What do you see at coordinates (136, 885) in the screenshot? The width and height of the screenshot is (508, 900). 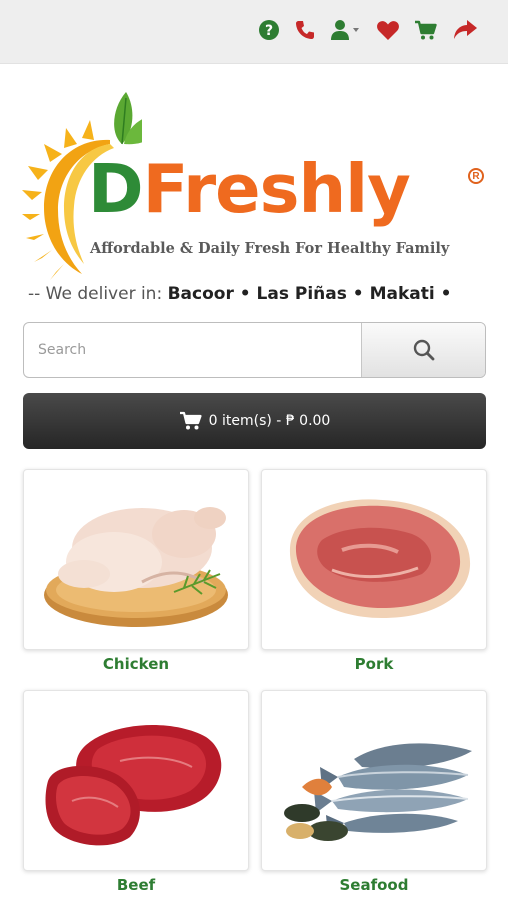 I see `category-label-beef: Beef` at bounding box center [136, 885].